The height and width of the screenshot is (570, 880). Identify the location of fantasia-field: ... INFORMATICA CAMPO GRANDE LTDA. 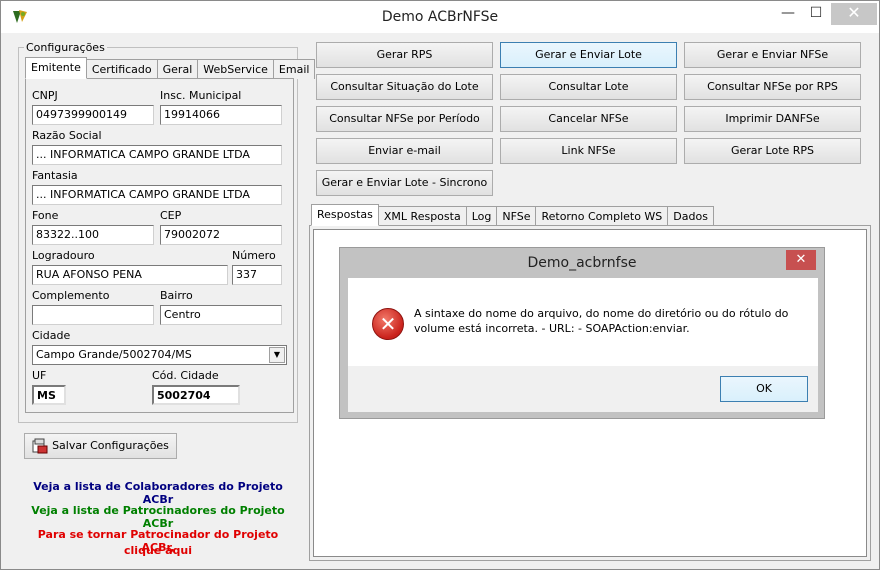
(157, 195).